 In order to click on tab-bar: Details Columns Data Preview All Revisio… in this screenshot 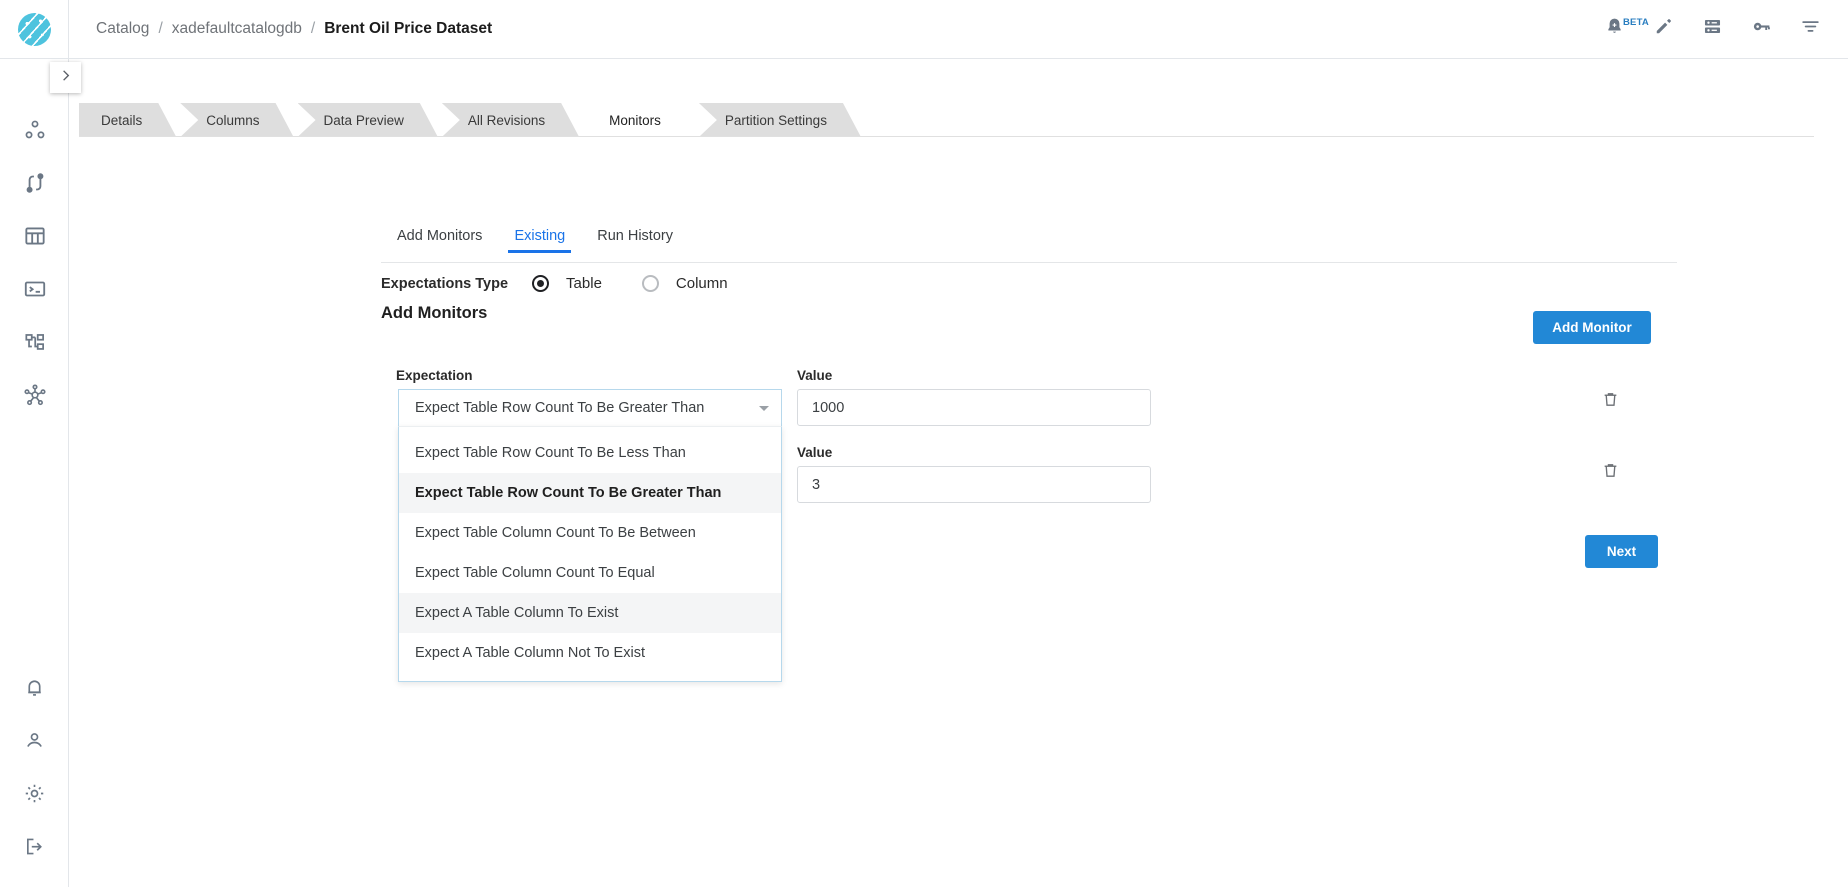, I will do `click(472, 120)`.